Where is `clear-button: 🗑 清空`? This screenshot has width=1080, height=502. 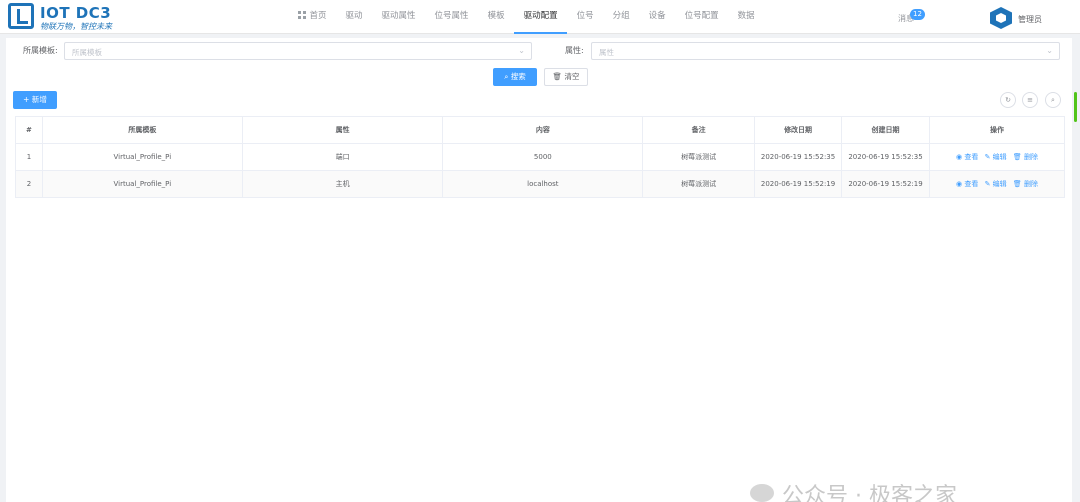
clear-button: 🗑 清空 is located at coordinates (566, 77).